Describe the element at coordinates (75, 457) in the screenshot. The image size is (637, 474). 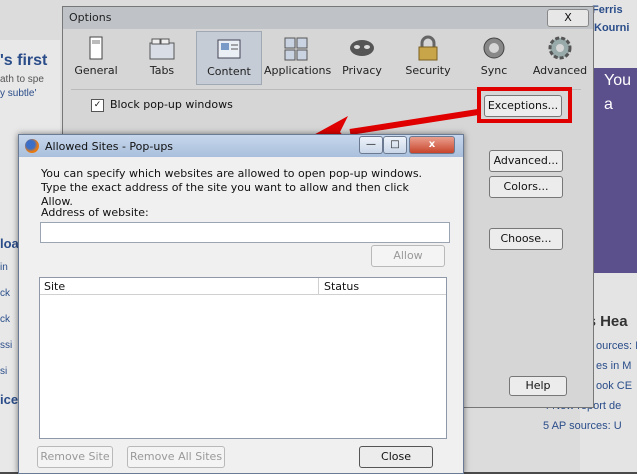
I see `remove-site-button: Remove Site` at that location.